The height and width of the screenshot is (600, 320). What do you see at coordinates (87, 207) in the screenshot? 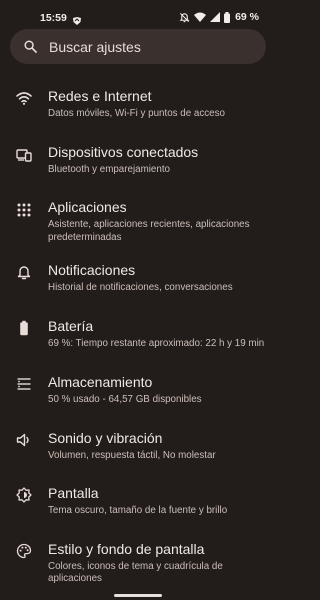
I see `settings-item-title: Aplicaciones` at bounding box center [87, 207].